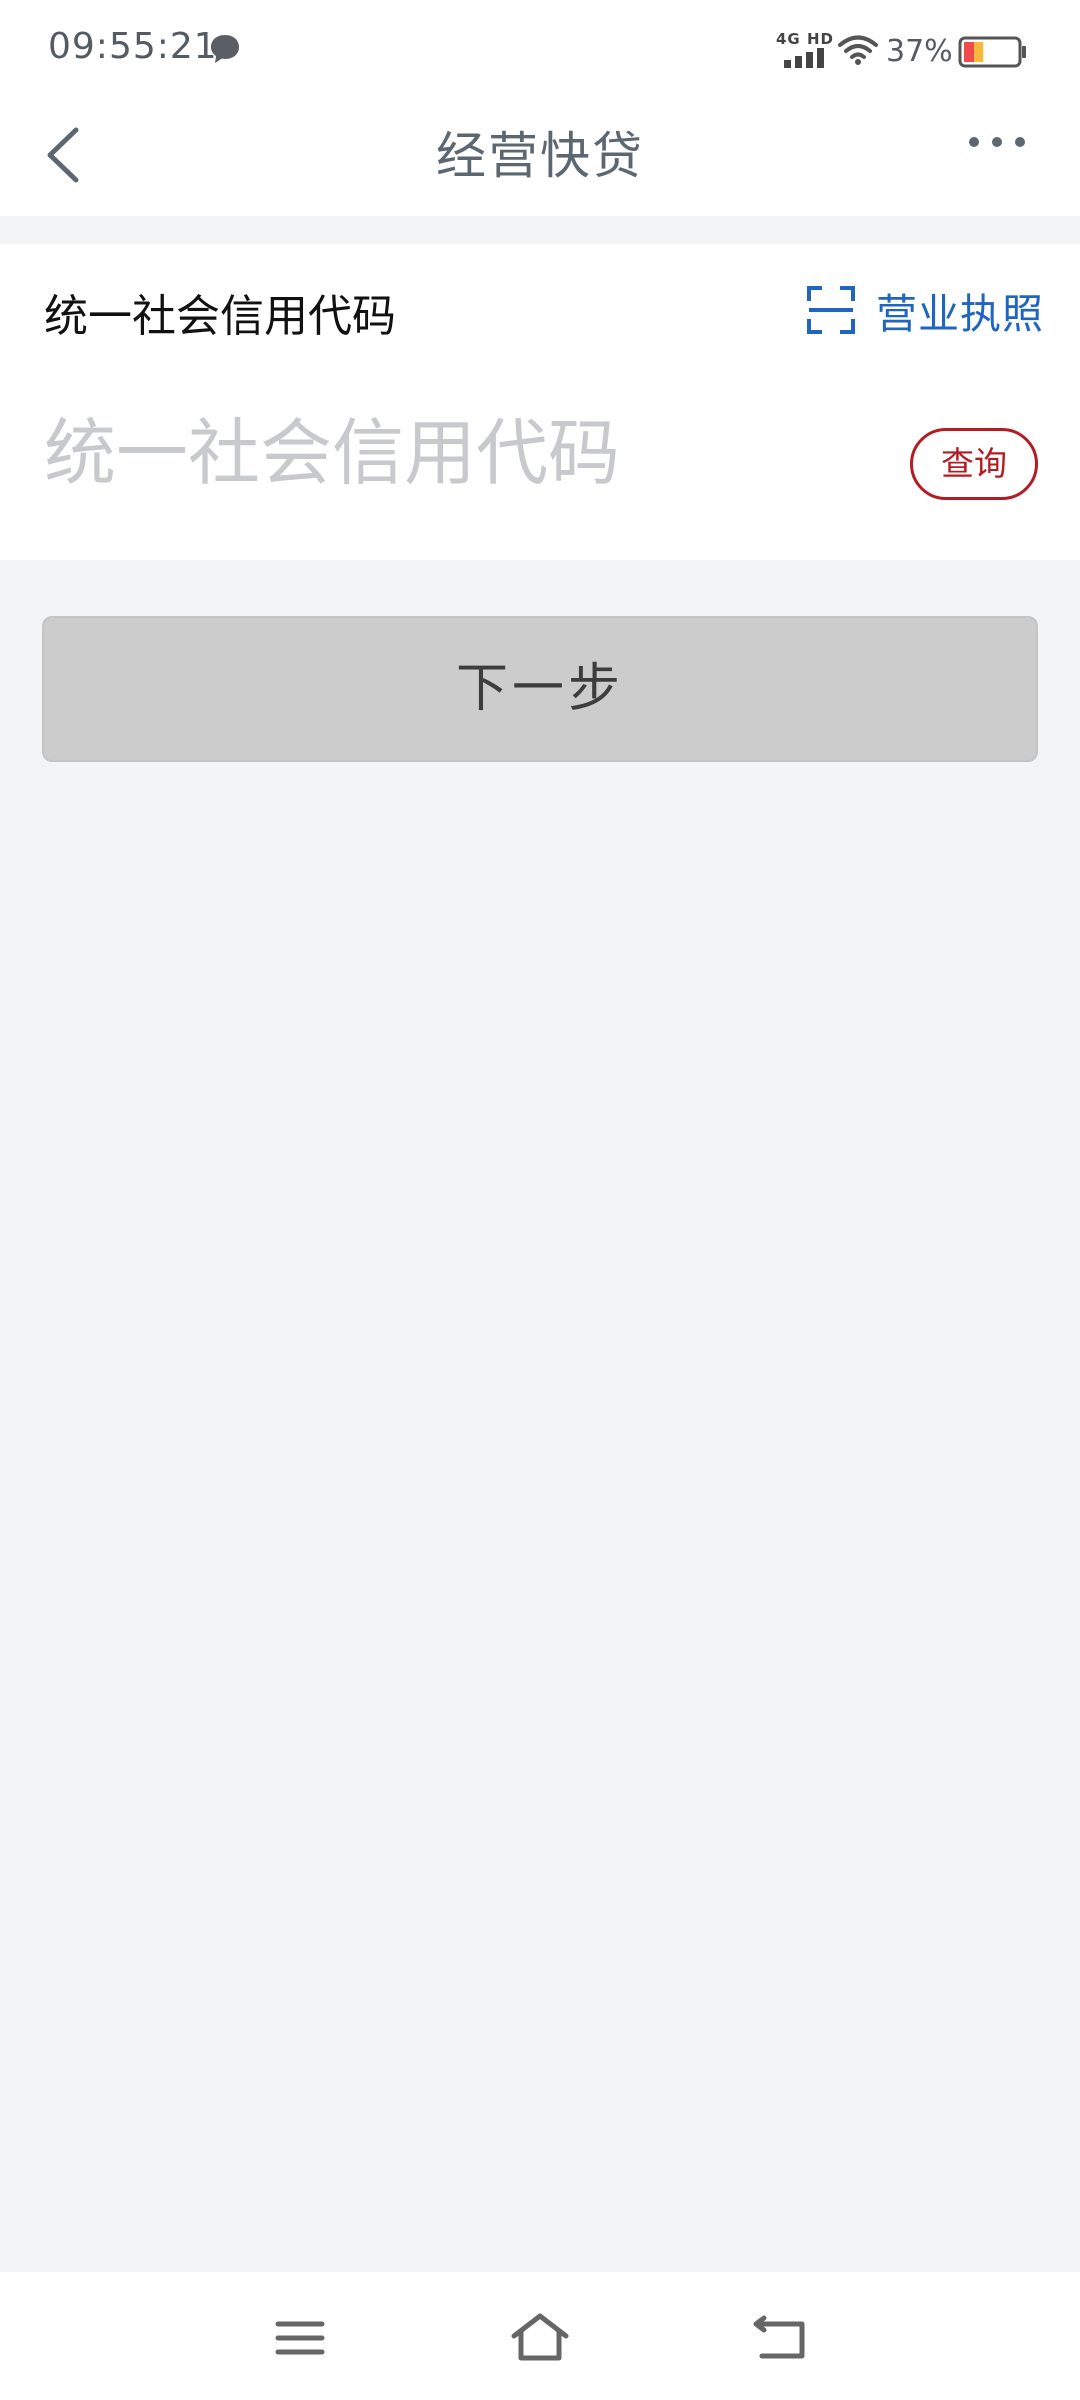 This screenshot has width=1080, height=2400. I want to click on nav-bar: 经营快贷, so click(540, 158).